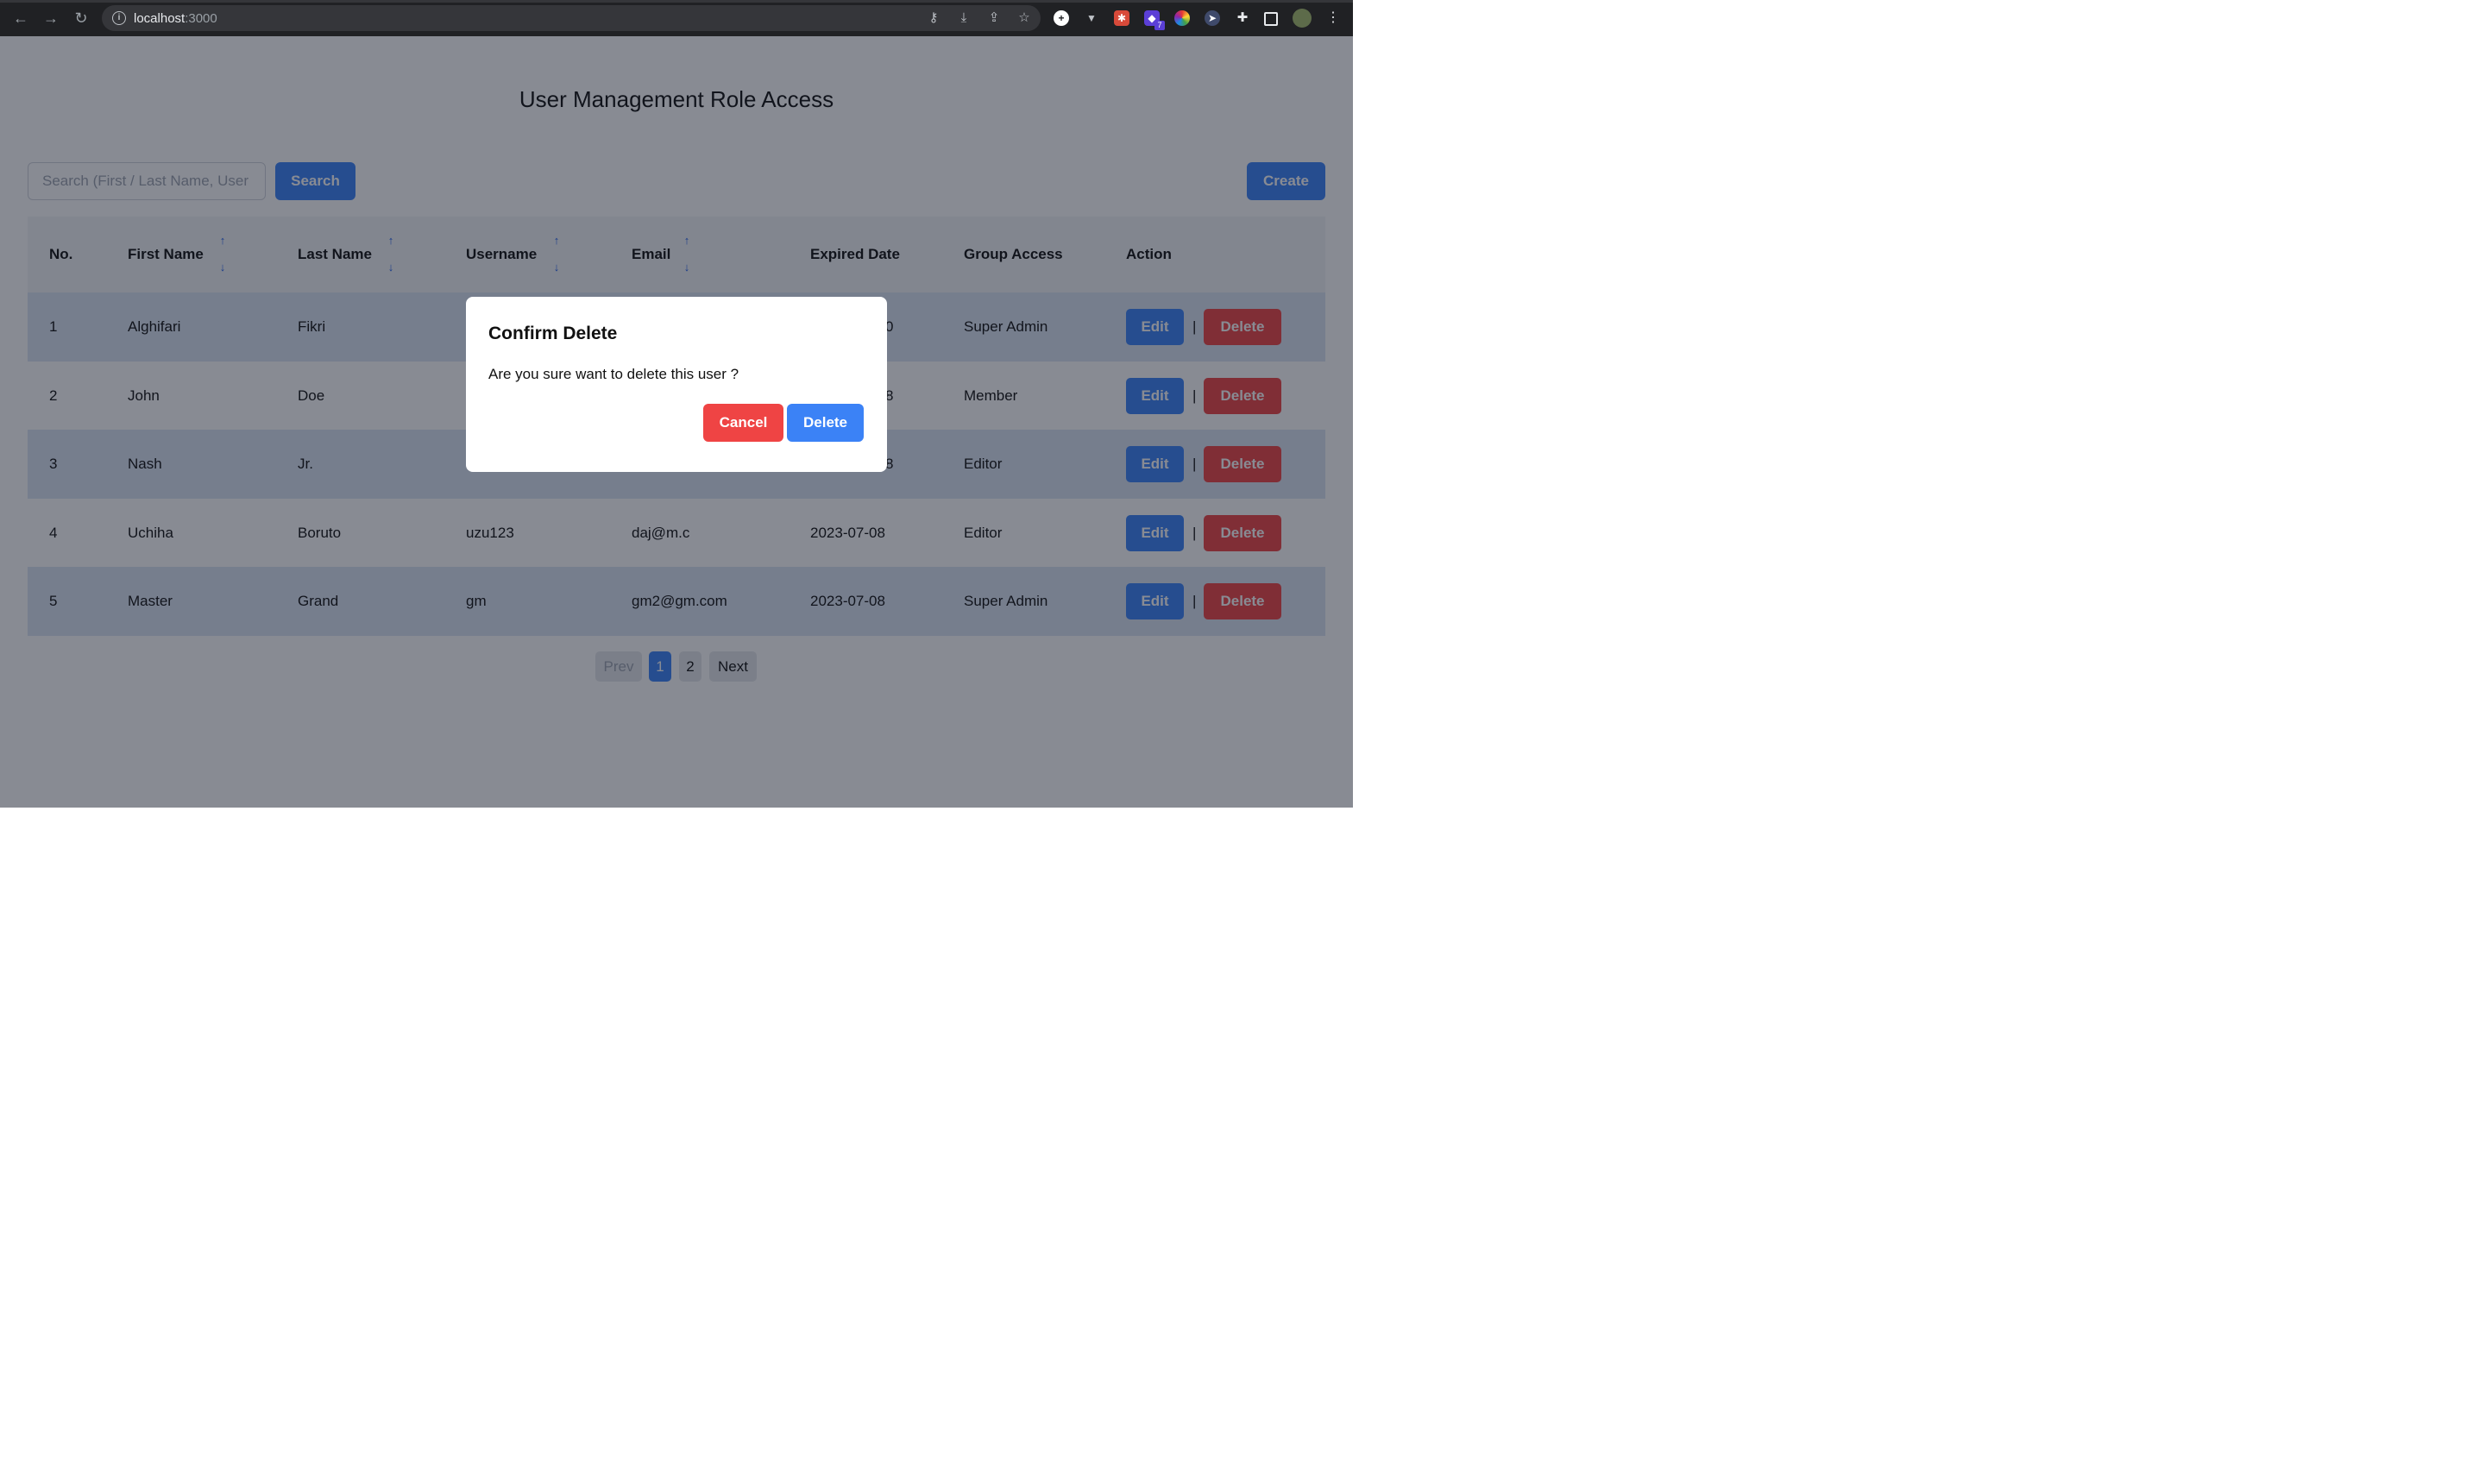  What do you see at coordinates (50, 18) in the screenshot?
I see `forward-icon: →` at bounding box center [50, 18].